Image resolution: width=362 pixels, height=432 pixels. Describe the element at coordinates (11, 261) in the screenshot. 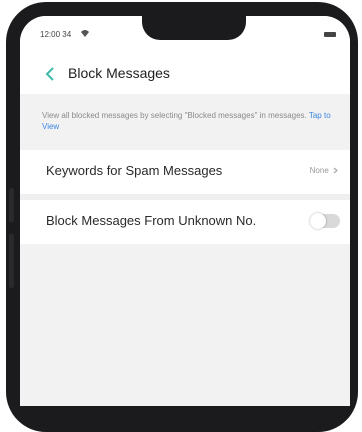

I see `volume-down-button` at that location.